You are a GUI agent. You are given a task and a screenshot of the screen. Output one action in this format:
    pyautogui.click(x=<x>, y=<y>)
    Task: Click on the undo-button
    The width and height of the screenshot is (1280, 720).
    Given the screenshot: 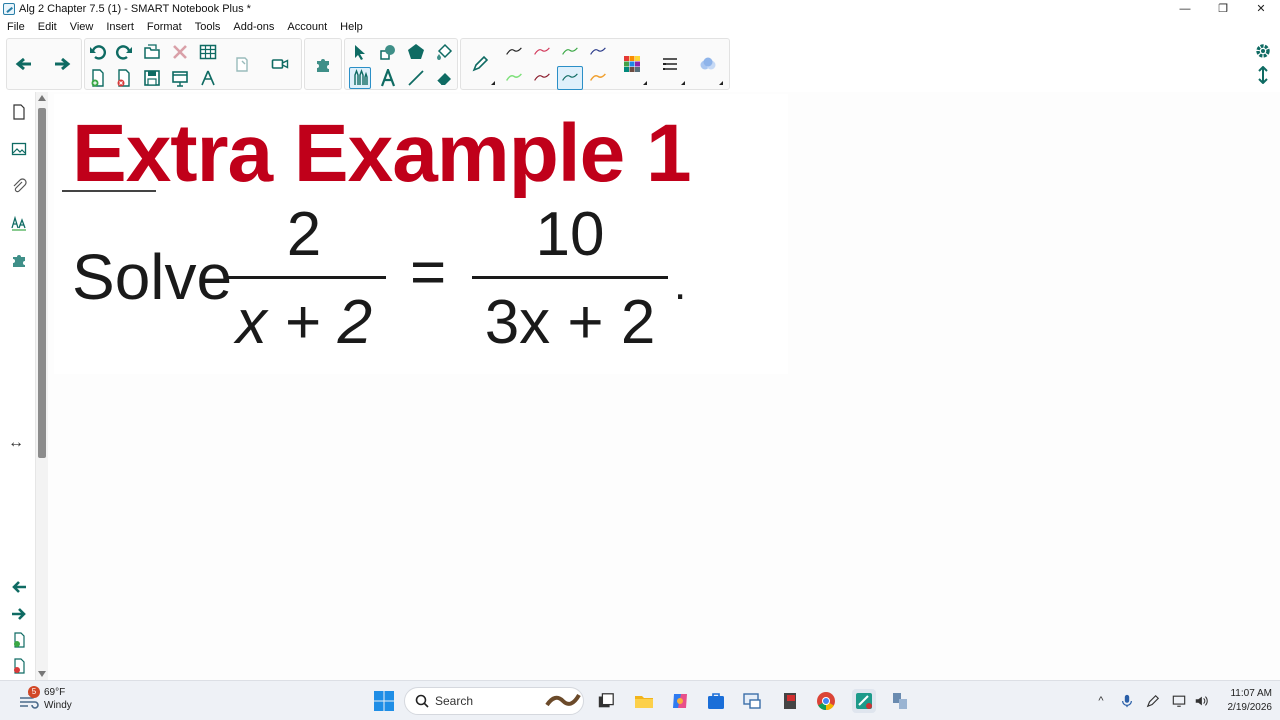 What is the action you would take?
    pyautogui.click(x=98, y=52)
    